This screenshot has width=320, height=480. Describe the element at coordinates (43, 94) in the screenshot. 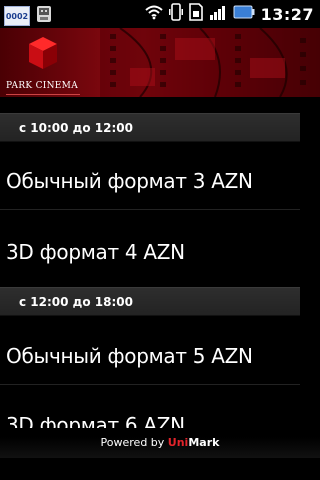

I see `logo-underline` at that location.